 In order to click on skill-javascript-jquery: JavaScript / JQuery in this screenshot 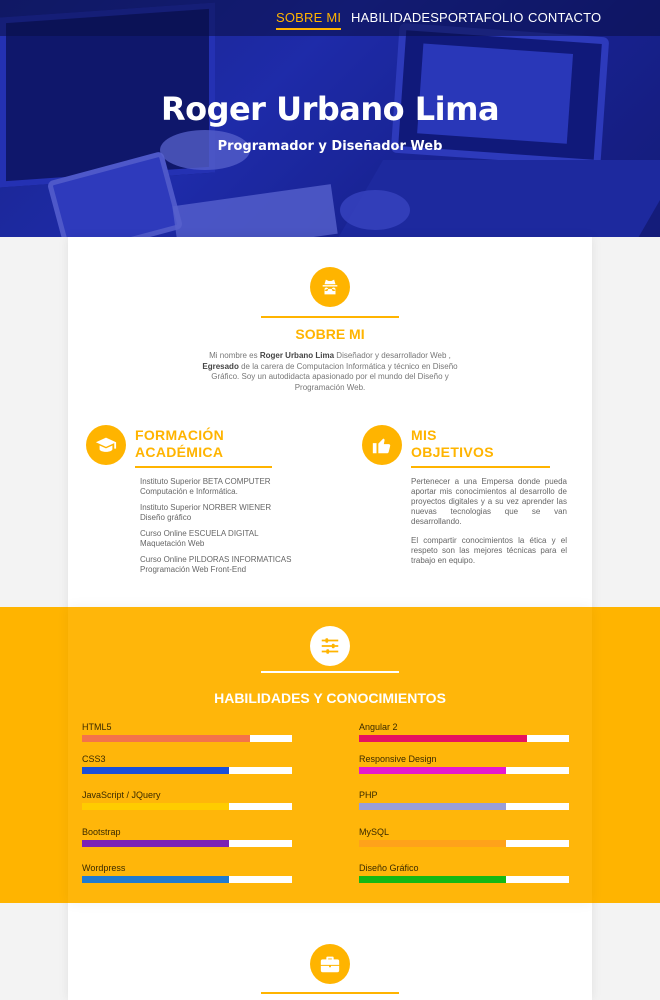, I will do `click(187, 800)`.